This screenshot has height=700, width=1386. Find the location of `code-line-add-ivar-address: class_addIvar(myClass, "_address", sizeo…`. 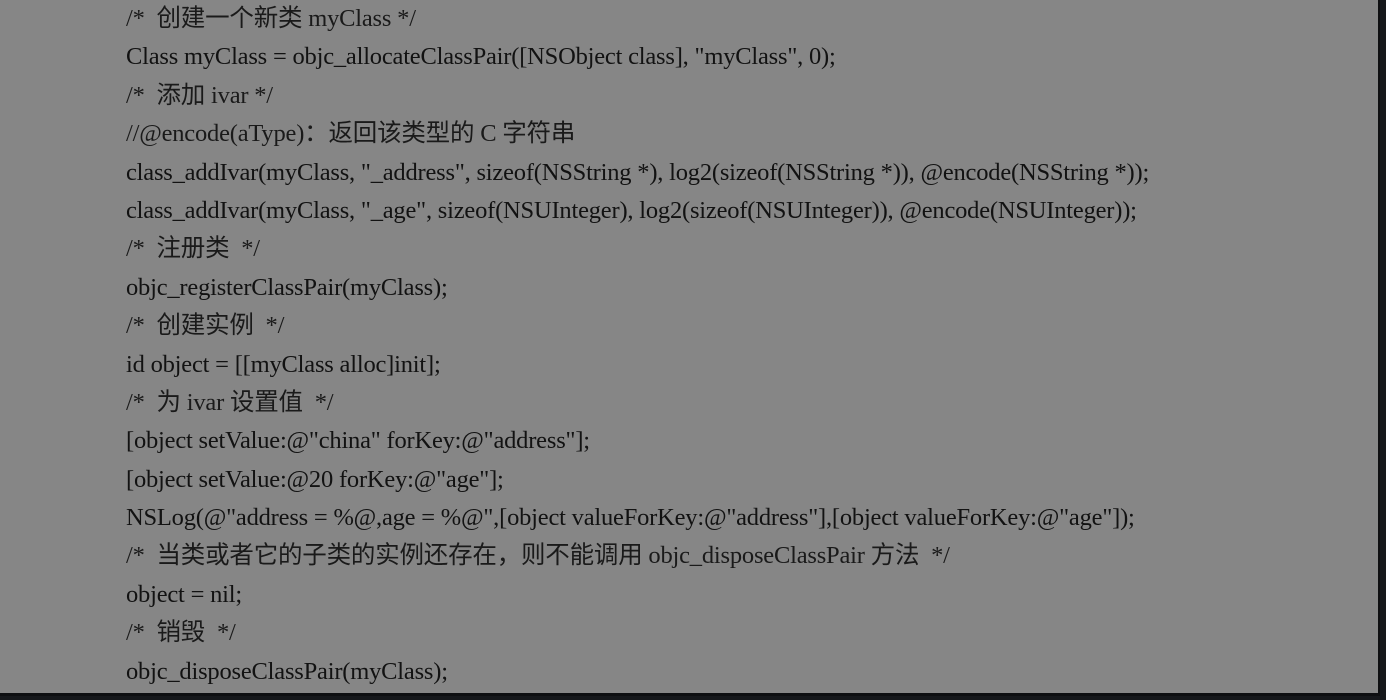

code-line-add-ivar-address: class_addIvar(myClass, "_address", sizeo… is located at coordinates (638, 172).